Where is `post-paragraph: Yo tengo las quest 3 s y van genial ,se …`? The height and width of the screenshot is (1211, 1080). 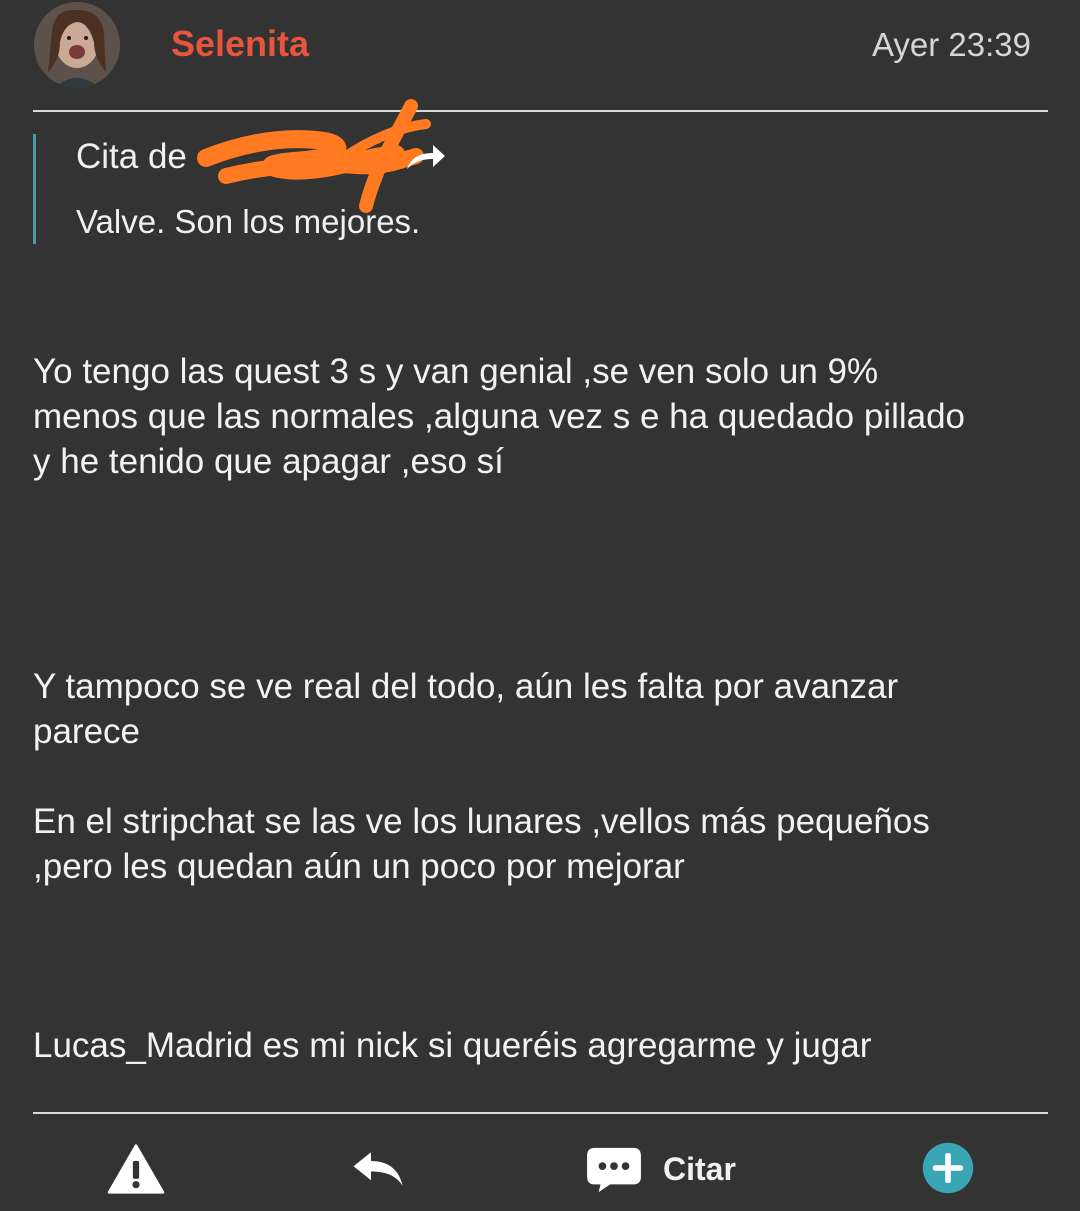 post-paragraph: Yo tengo las quest 3 s y van genial ,se … is located at coordinates (499, 416).